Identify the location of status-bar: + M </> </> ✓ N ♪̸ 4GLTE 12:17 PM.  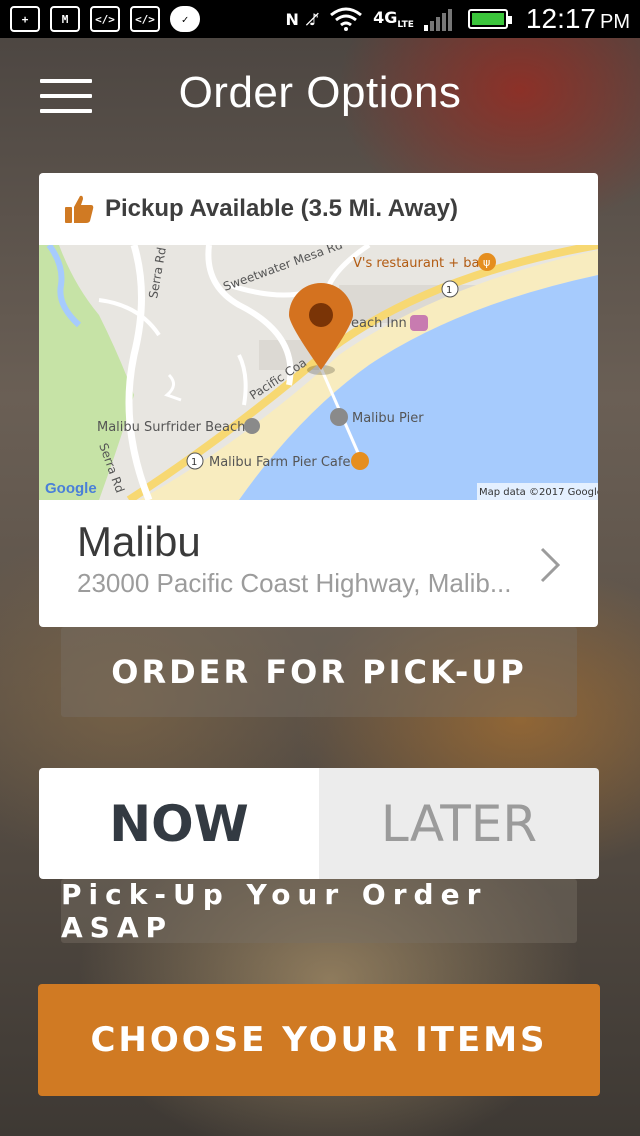
(320, 19).